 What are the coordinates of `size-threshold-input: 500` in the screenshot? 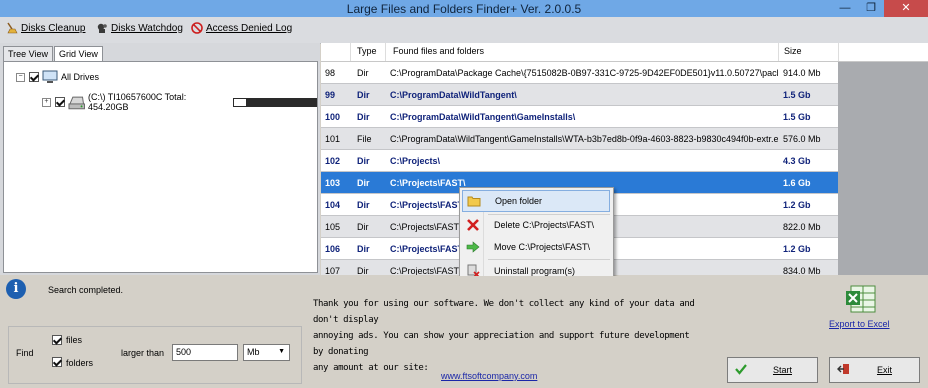 It's located at (205, 352).